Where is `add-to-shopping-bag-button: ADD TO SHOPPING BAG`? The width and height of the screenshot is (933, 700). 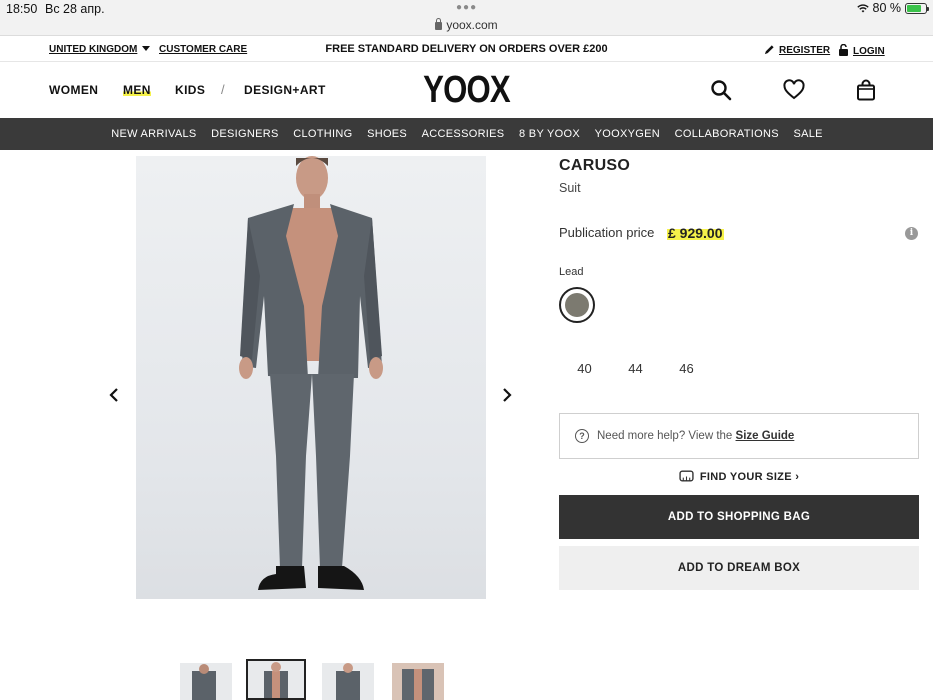
add-to-shopping-bag-button: ADD TO SHOPPING BAG is located at coordinates (739, 517).